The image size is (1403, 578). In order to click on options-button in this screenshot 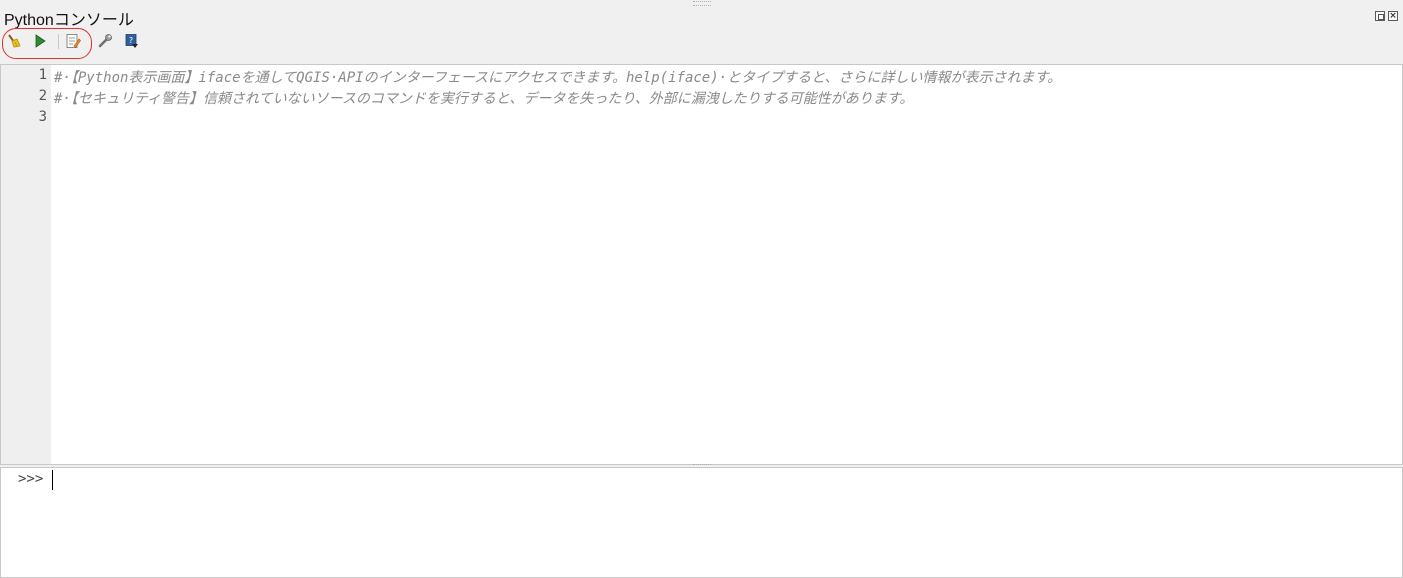, I will do `click(105, 41)`.